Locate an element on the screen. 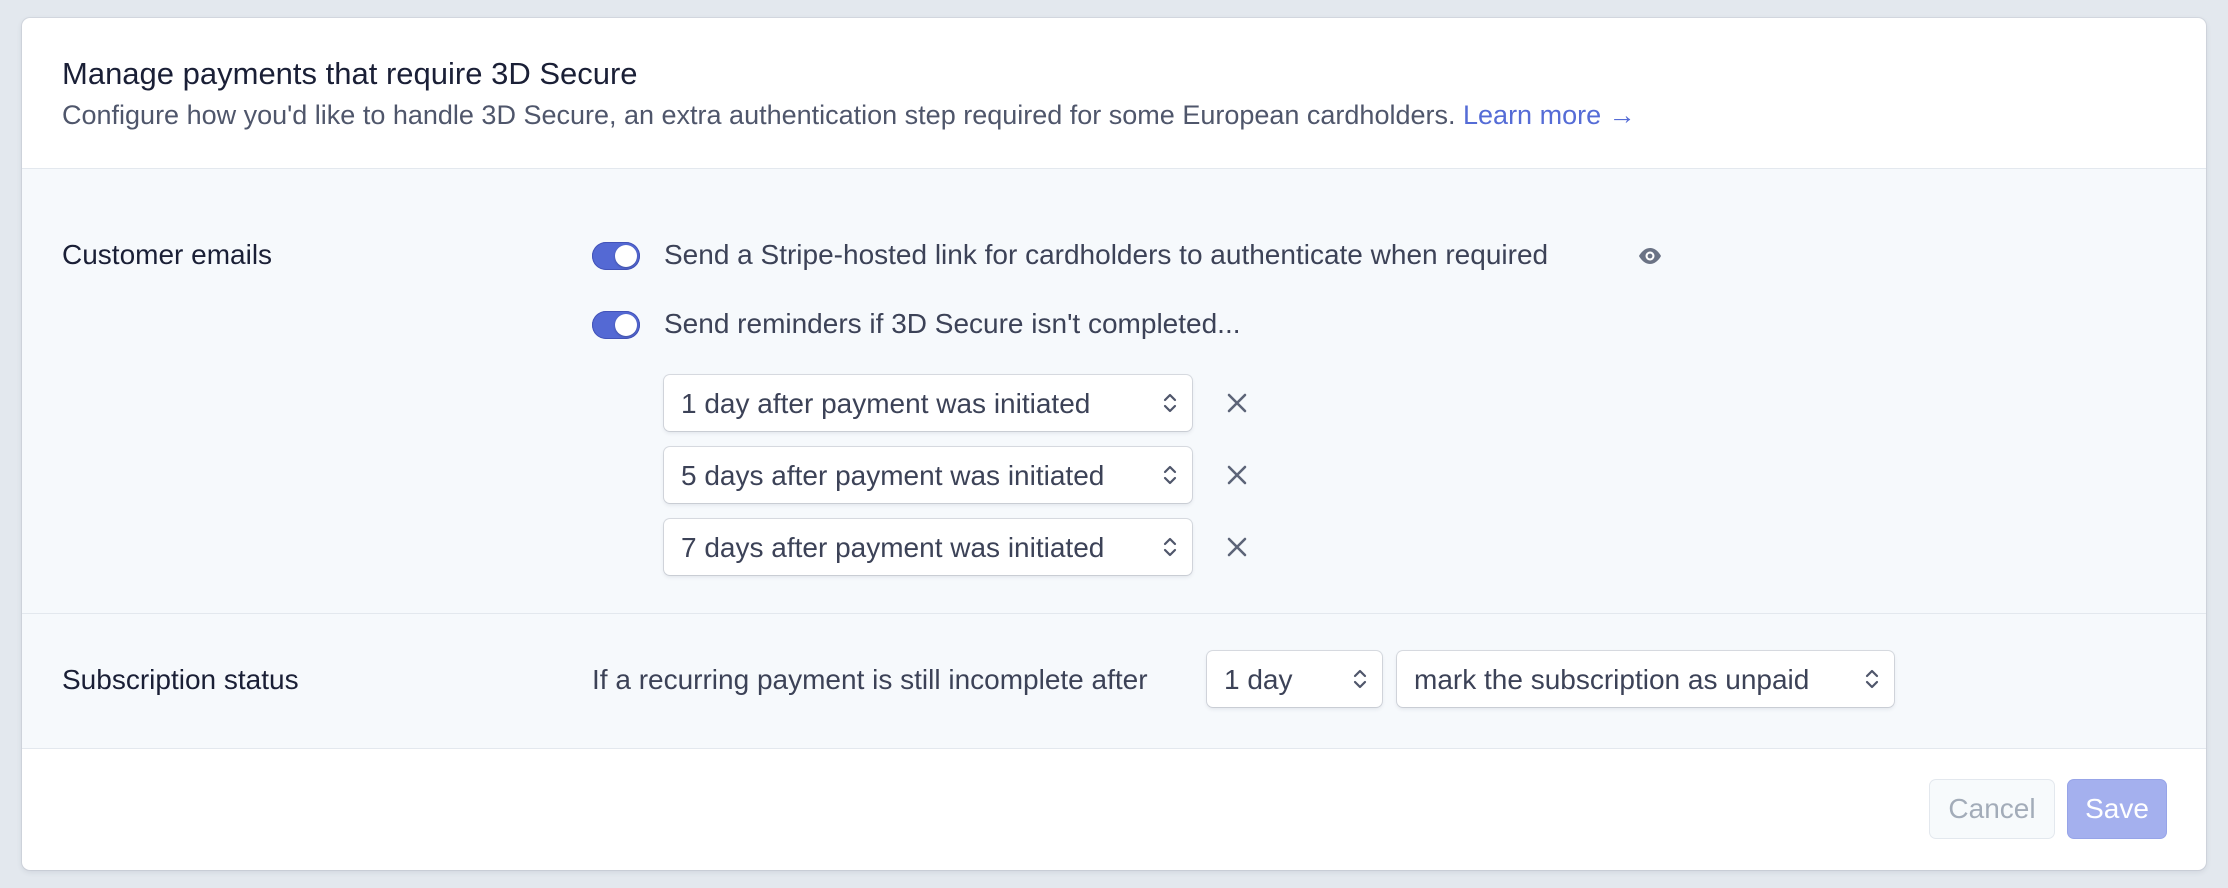  save-button: Save is located at coordinates (2117, 809).